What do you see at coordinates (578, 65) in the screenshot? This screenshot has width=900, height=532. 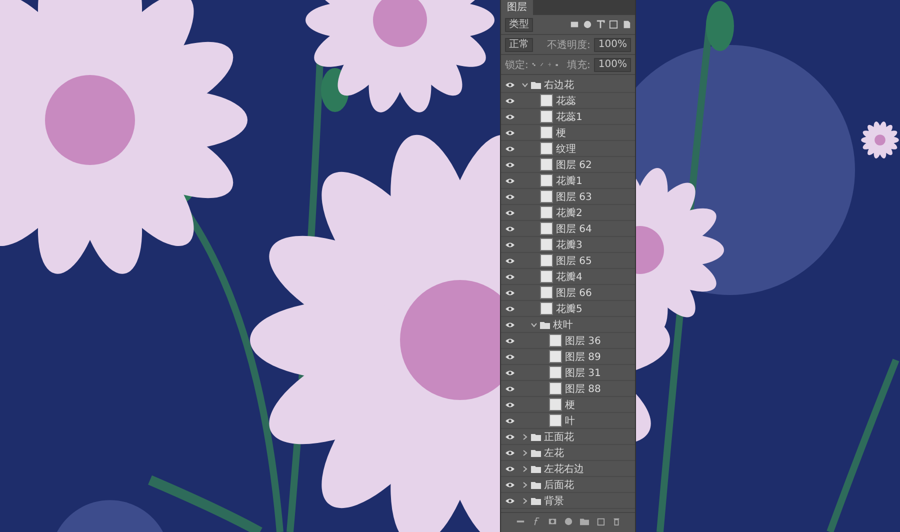 I see `fill-label: 填充:` at bounding box center [578, 65].